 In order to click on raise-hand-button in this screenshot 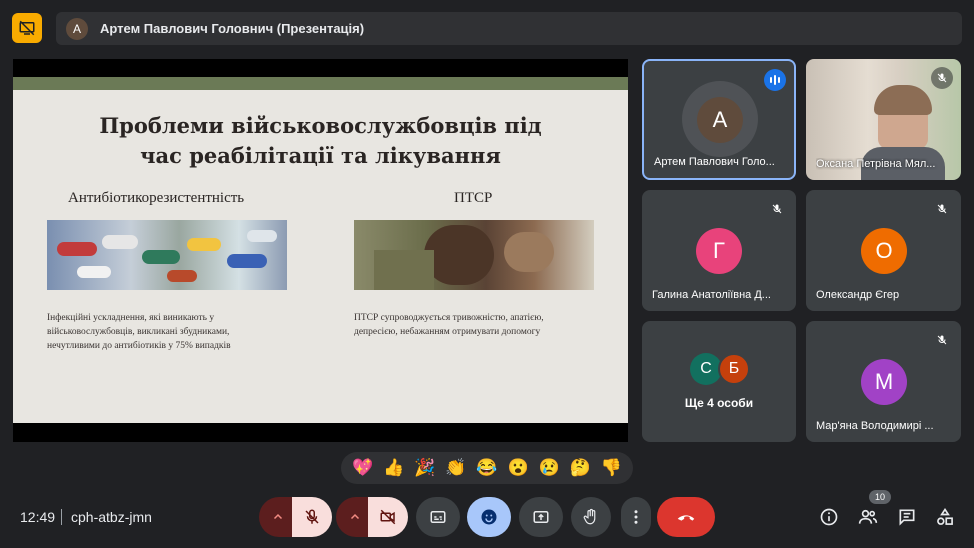, I will do `click(591, 517)`.